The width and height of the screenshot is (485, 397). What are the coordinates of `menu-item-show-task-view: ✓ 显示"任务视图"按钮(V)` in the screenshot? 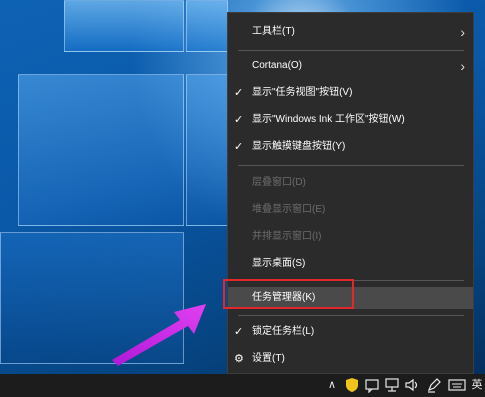 It's located at (350, 93).